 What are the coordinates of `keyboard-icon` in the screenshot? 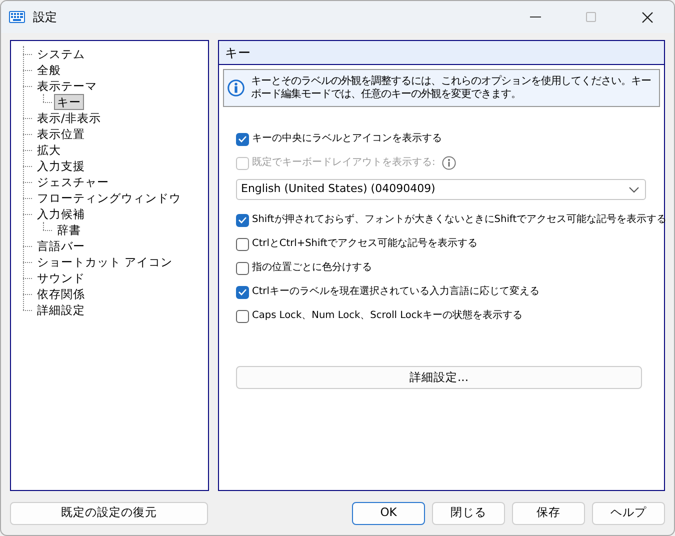 It's located at (17, 17).